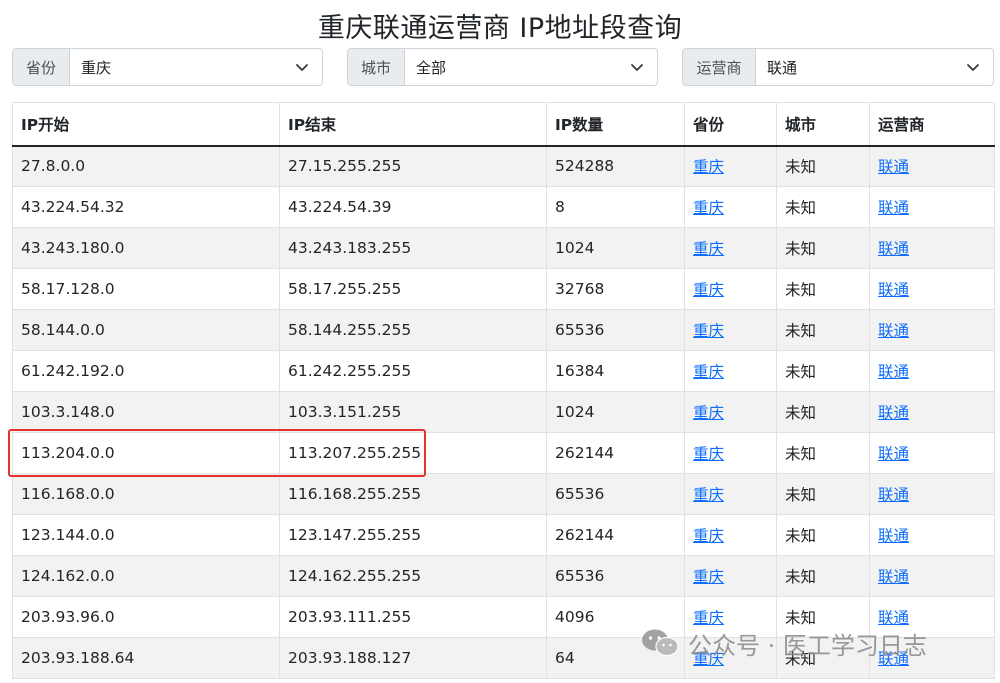 The height and width of the screenshot is (683, 1000). Describe the element at coordinates (413, 658) in the screenshot. I see `ip-end-cell: 203.93.188.127` at that location.